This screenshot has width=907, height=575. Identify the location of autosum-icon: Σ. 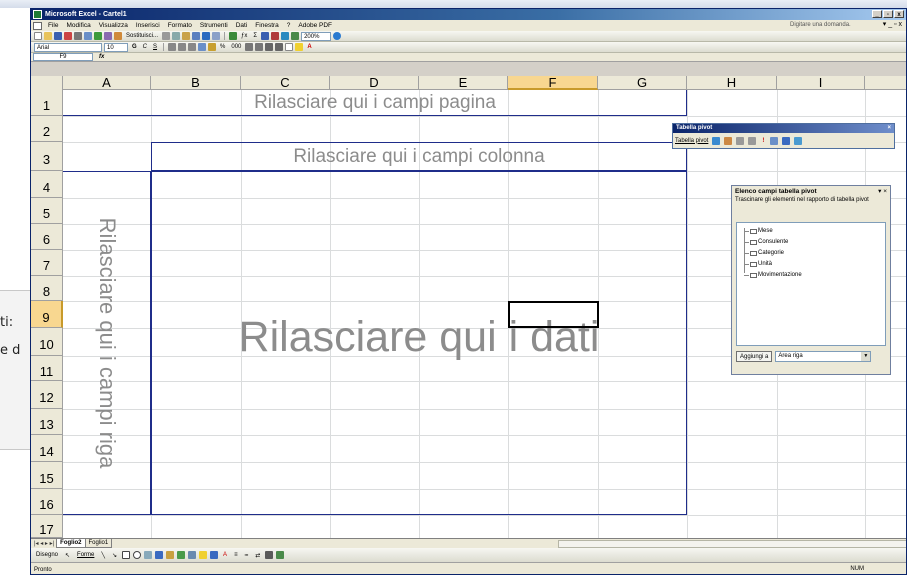
(255, 36).